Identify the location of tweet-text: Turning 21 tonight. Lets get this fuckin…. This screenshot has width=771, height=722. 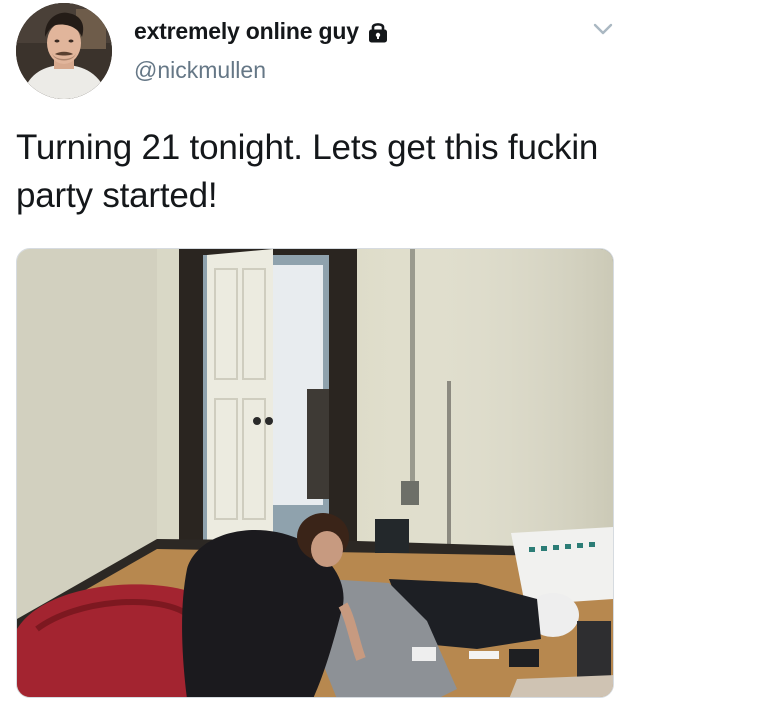
(307, 171).